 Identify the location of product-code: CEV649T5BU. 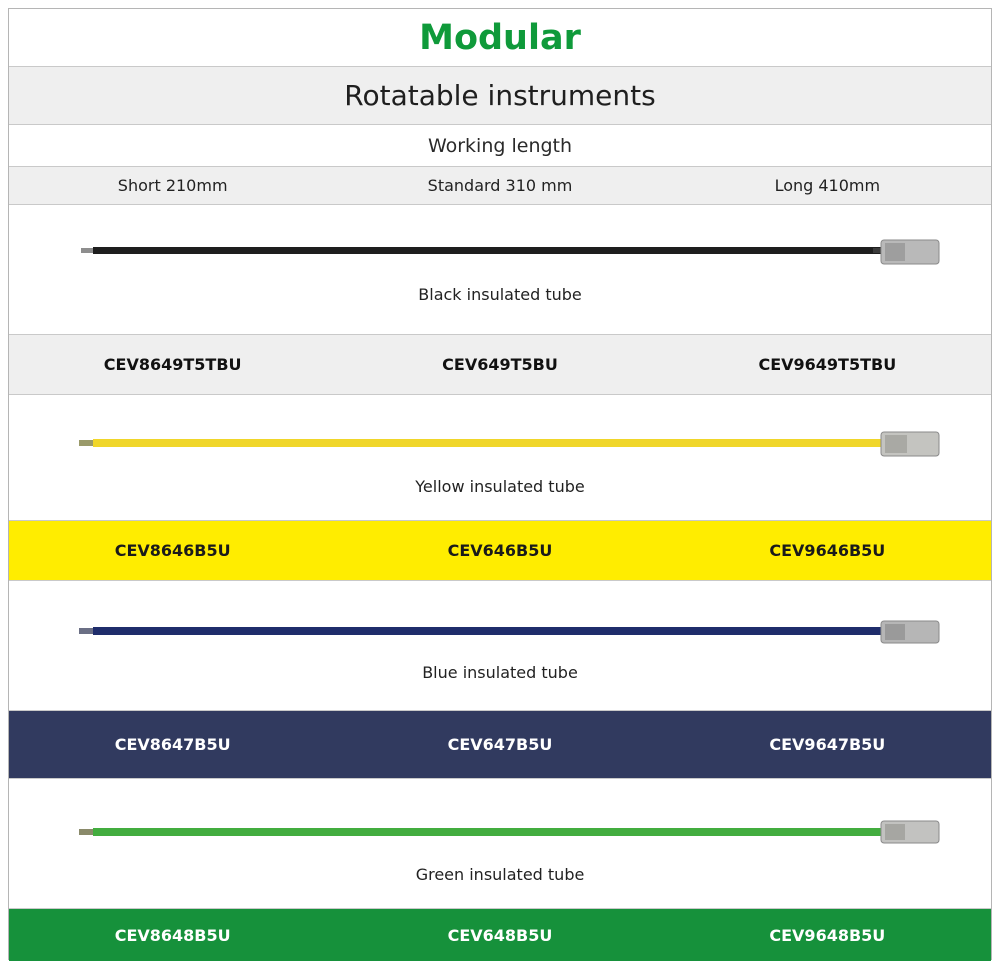
(500, 364).